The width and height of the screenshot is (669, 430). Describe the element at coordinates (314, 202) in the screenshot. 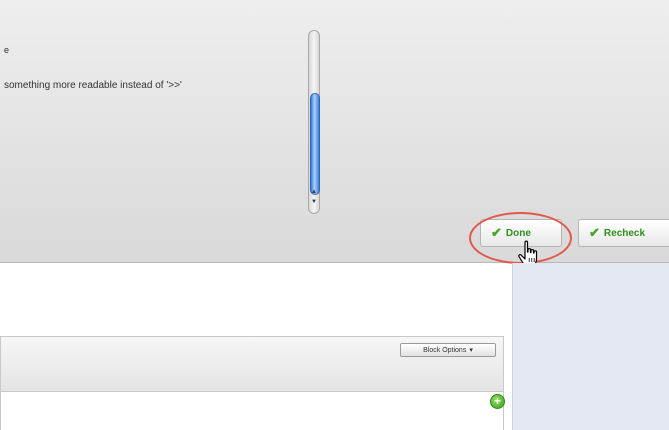

I see `scroll-down-arrow-icon: ▼` at that location.